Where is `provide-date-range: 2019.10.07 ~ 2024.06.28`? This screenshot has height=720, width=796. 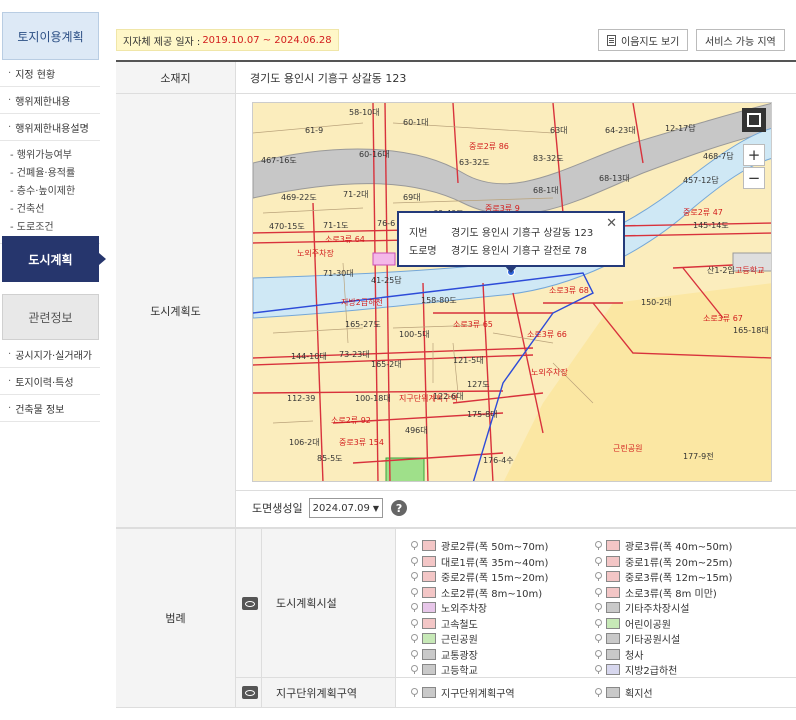
provide-date-range: 2019.10.07 ~ 2024.06.28 is located at coordinates (267, 40).